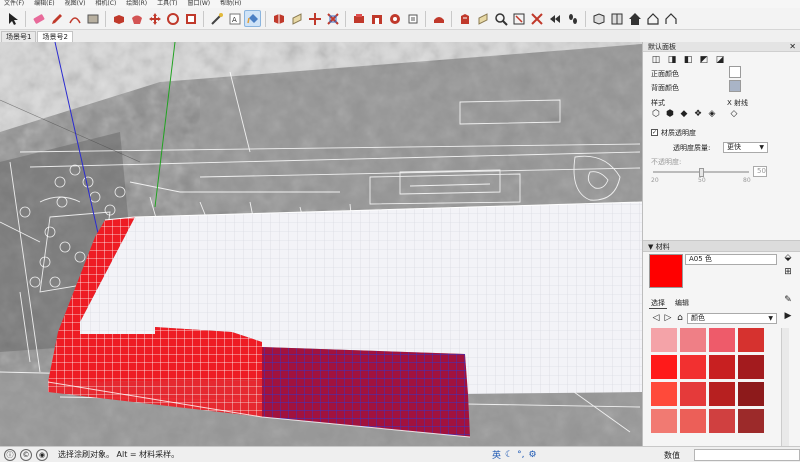 The width and height of the screenshot is (800, 462). I want to click on display-icon: ◨, so click(672, 60).